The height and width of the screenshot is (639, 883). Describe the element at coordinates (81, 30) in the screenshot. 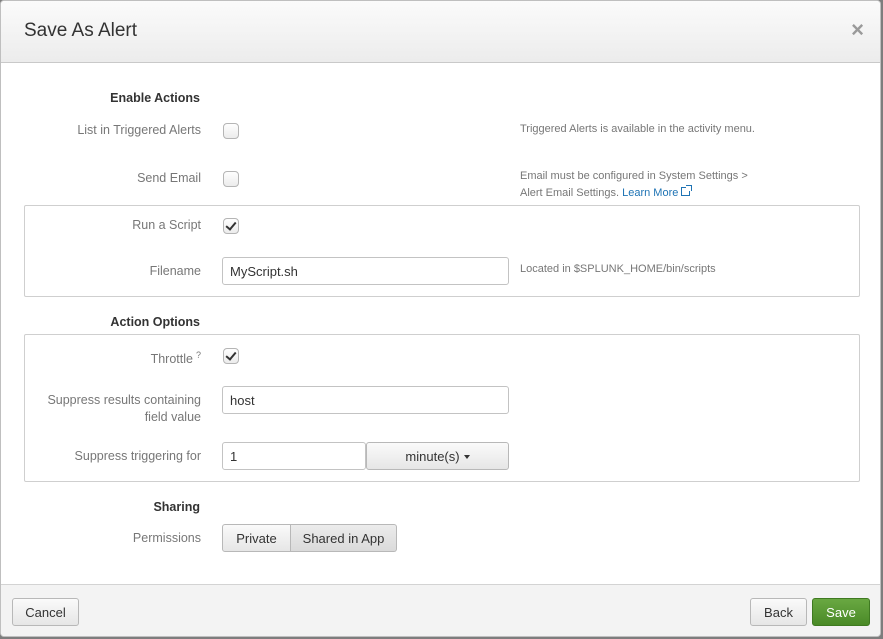

I see `dialog-title: Save As Alert` at that location.